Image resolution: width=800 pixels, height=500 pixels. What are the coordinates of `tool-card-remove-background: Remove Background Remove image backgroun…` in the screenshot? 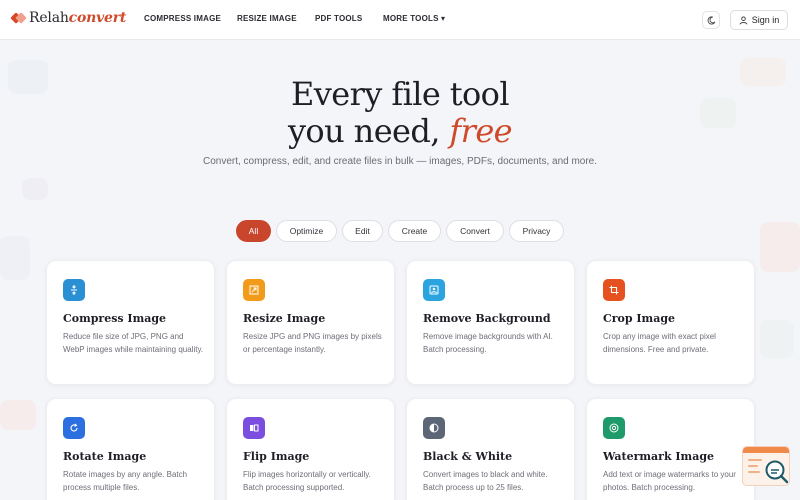 It's located at (490, 322).